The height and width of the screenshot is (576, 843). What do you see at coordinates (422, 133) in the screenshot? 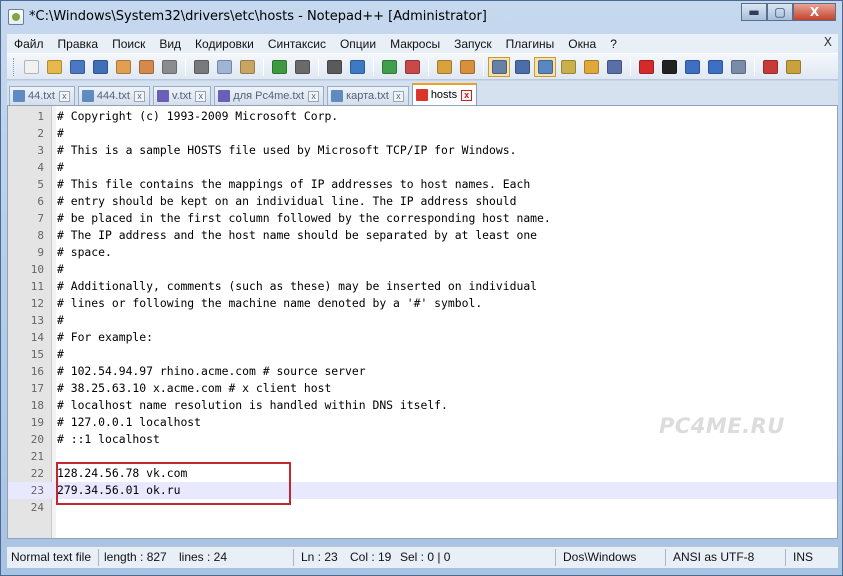
I see `editor-line: 2 #` at bounding box center [422, 133].